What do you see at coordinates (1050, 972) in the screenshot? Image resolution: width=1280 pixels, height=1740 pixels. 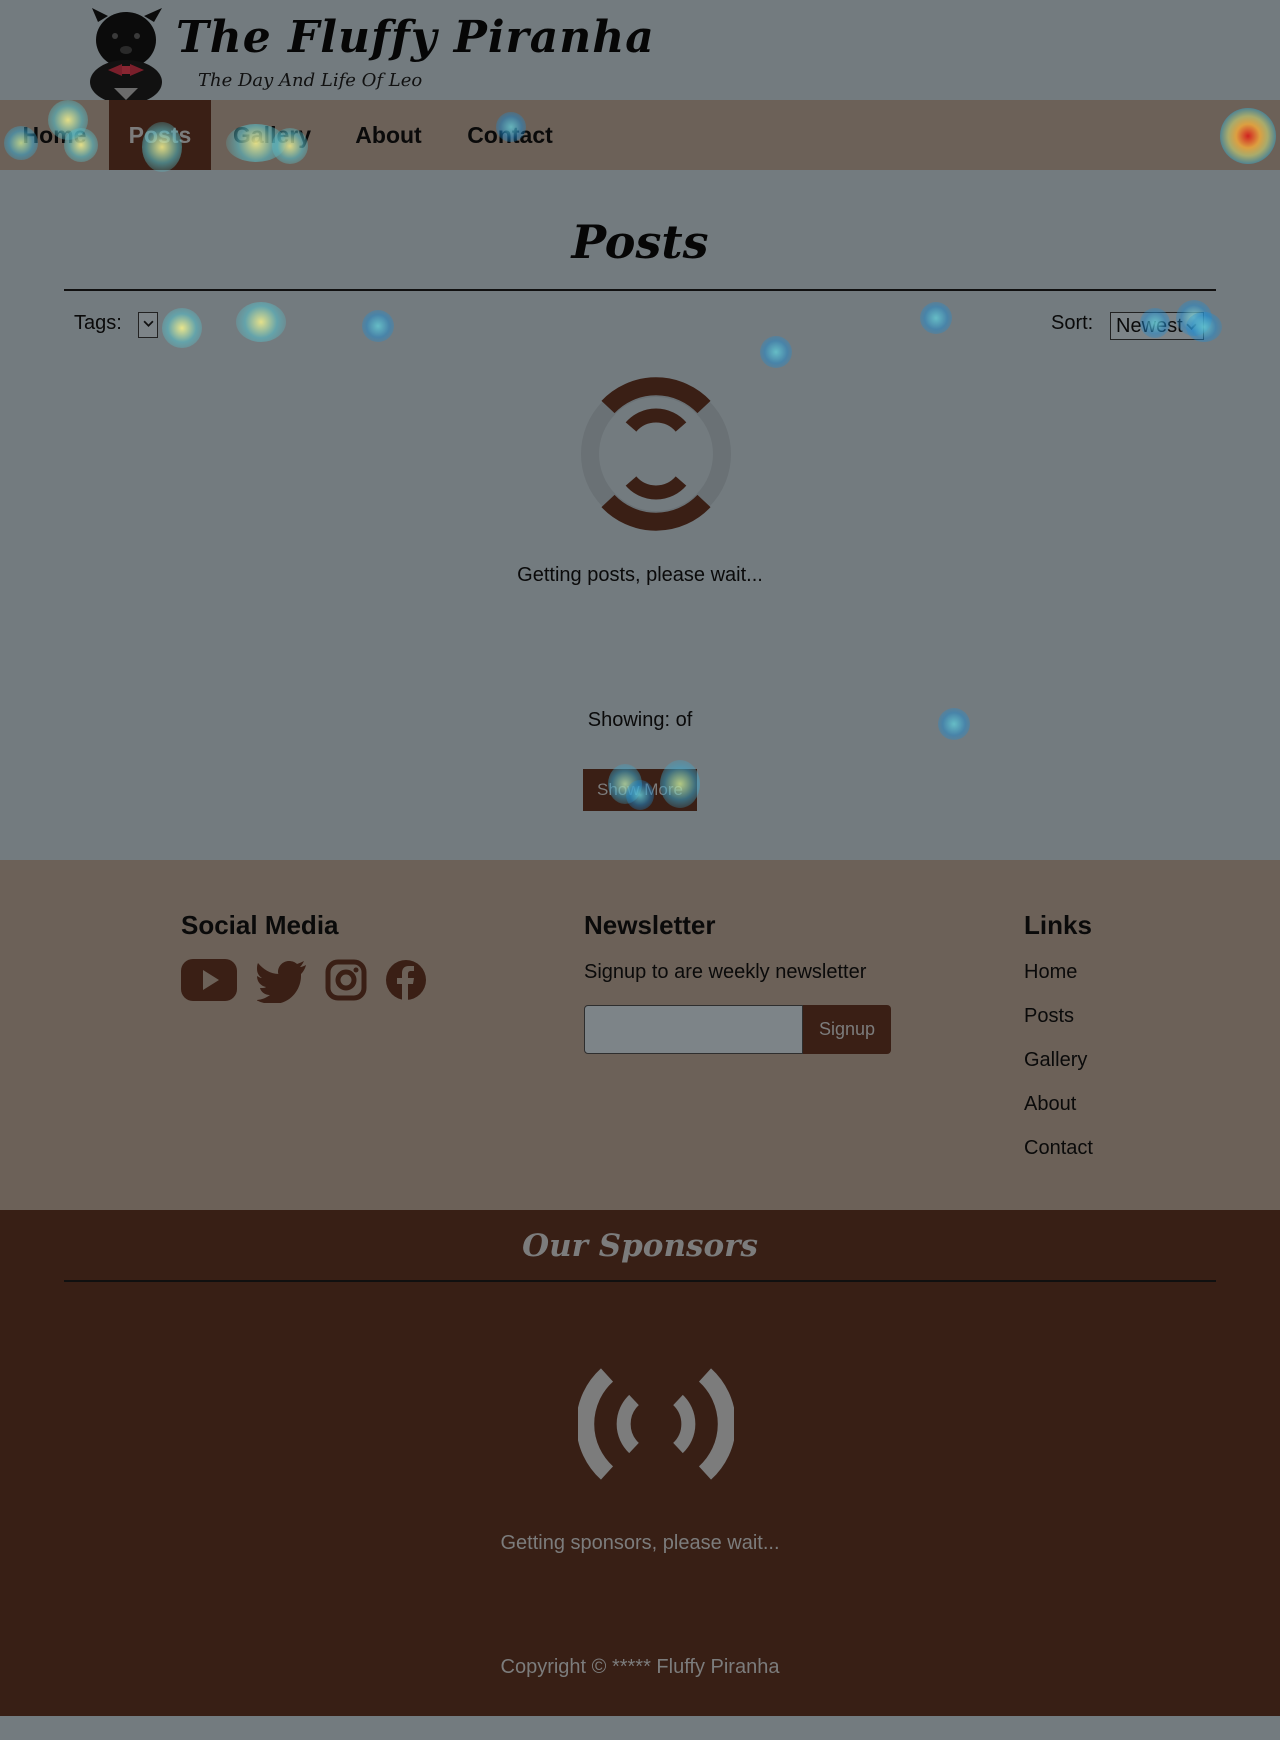 I see `footer-link-home: Home` at bounding box center [1050, 972].